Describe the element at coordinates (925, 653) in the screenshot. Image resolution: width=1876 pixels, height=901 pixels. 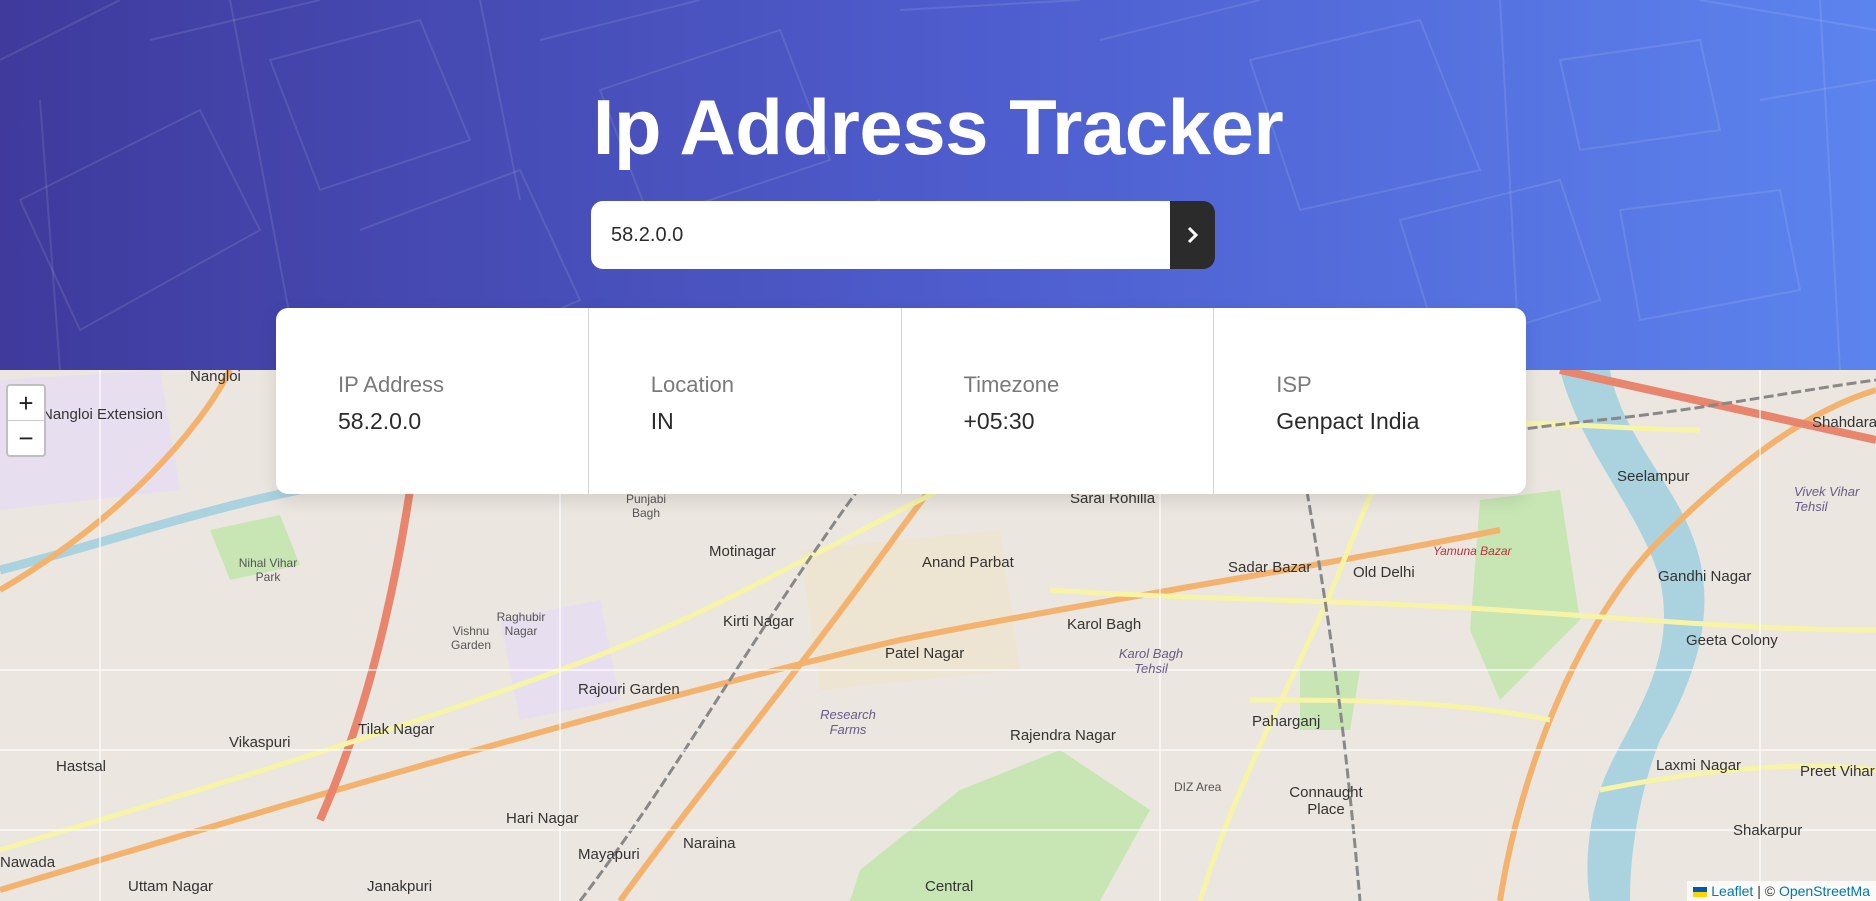
I see `map-label: Patel Nagar` at that location.